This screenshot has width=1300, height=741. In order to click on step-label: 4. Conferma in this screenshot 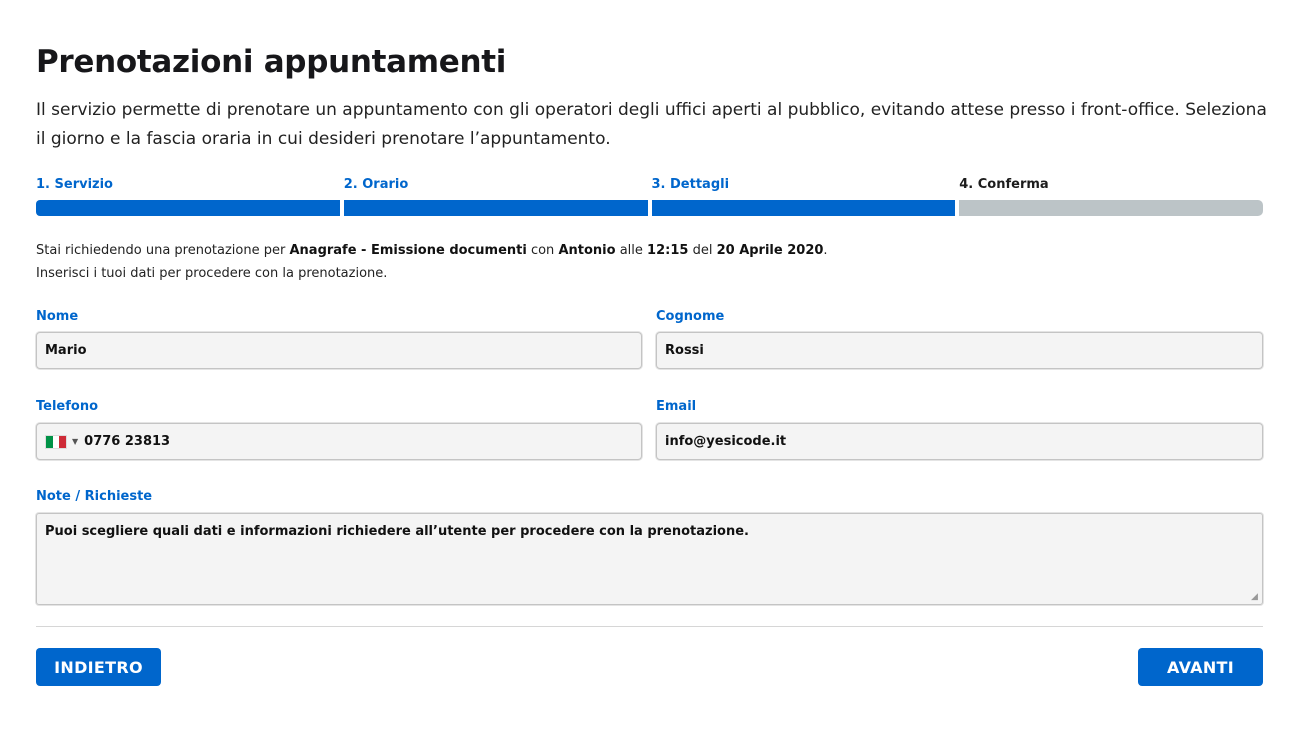, I will do `click(1004, 184)`.